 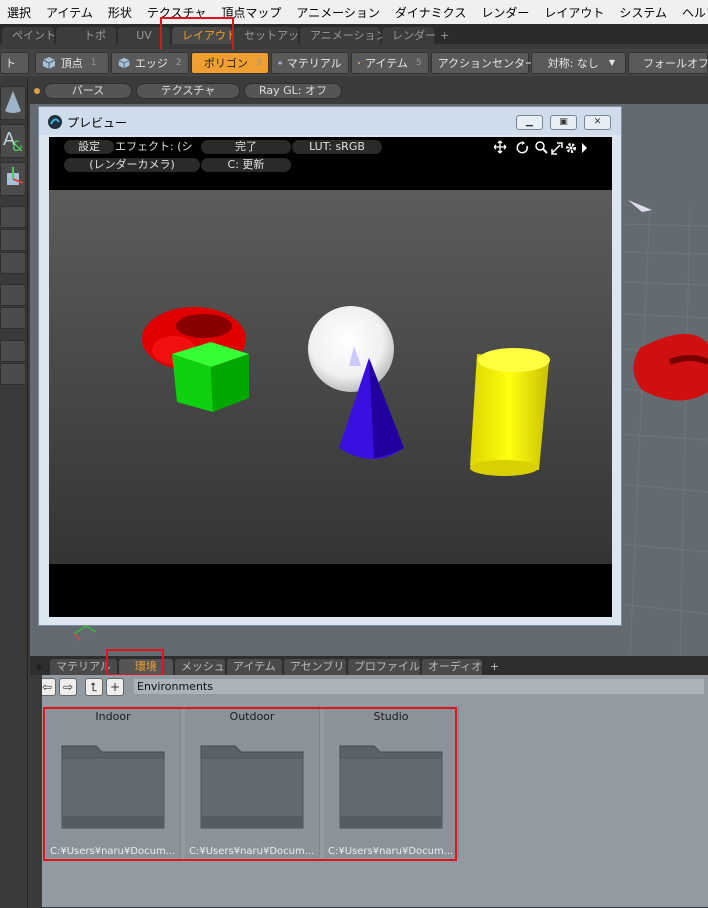 What do you see at coordinates (89, 147) in the screenshot?
I see `preview-settings-button: 設定` at bounding box center [89, 147].